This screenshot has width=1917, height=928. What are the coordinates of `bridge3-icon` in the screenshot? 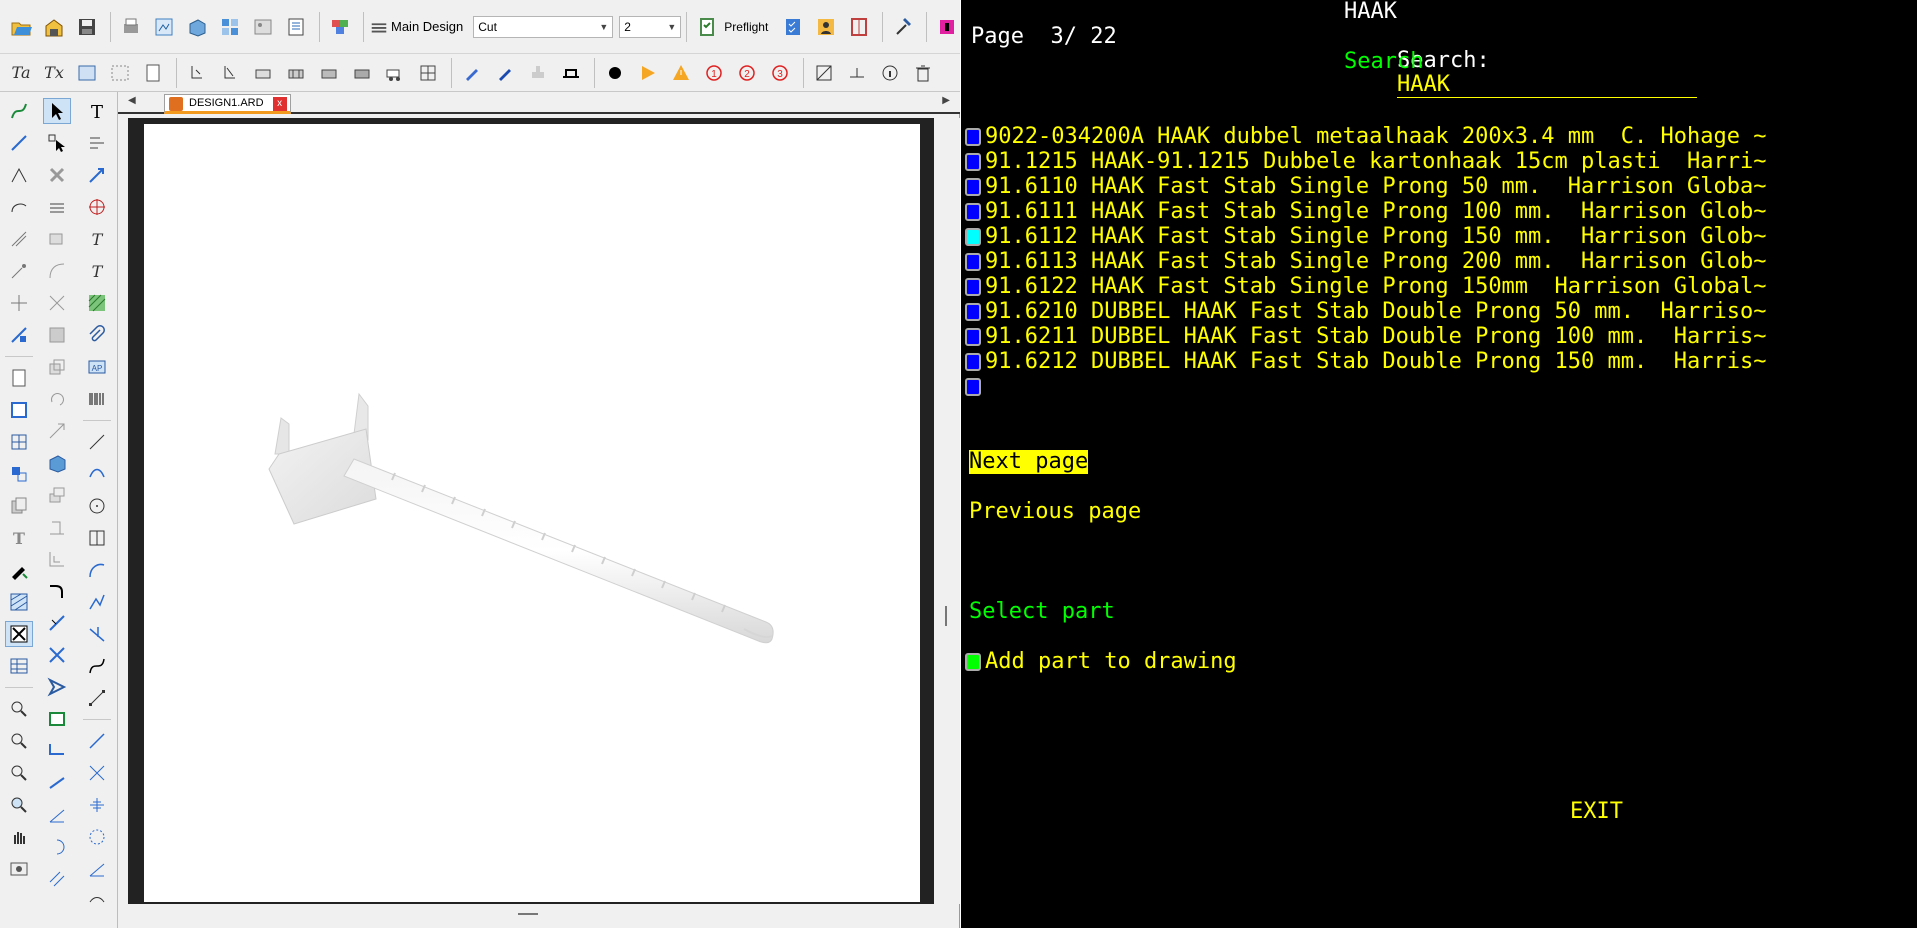 It's located at (329, 73).